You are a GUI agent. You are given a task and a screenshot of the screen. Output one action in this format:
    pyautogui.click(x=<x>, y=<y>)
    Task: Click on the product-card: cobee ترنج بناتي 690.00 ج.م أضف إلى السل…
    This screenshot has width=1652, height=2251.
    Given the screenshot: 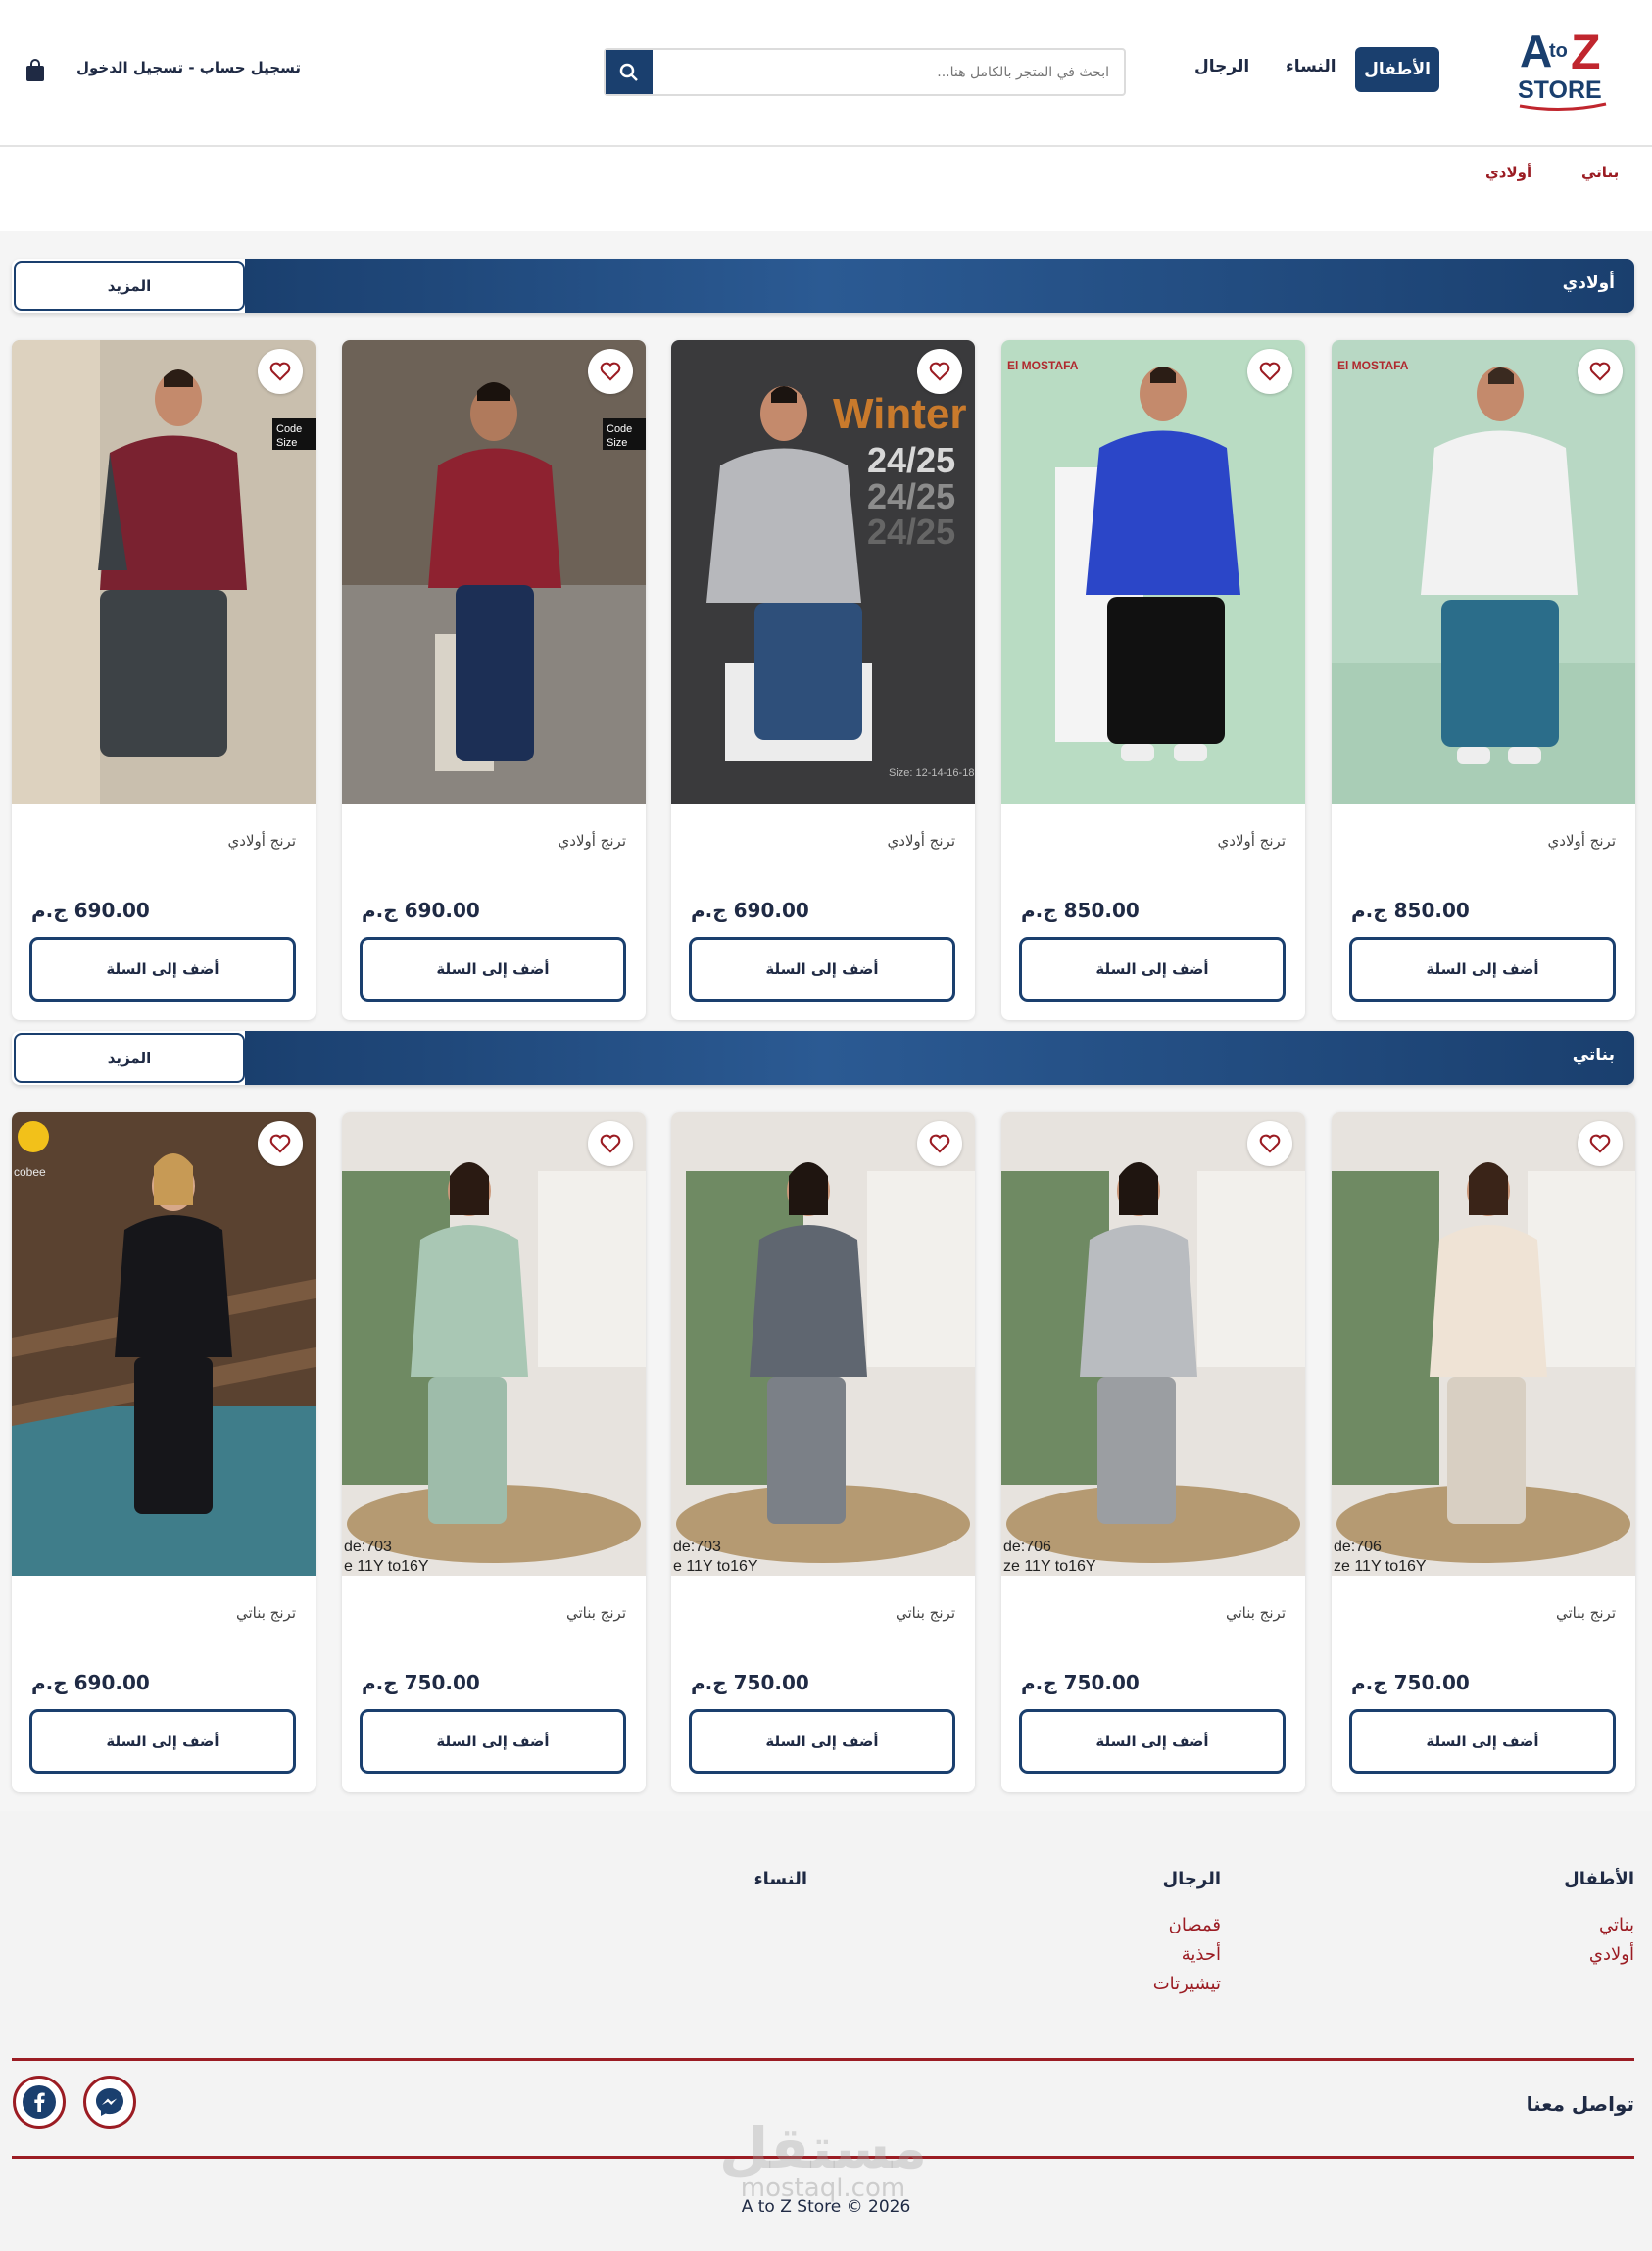 What is the action you would take?
    pyautogui.click(x=164, y=1452)
    